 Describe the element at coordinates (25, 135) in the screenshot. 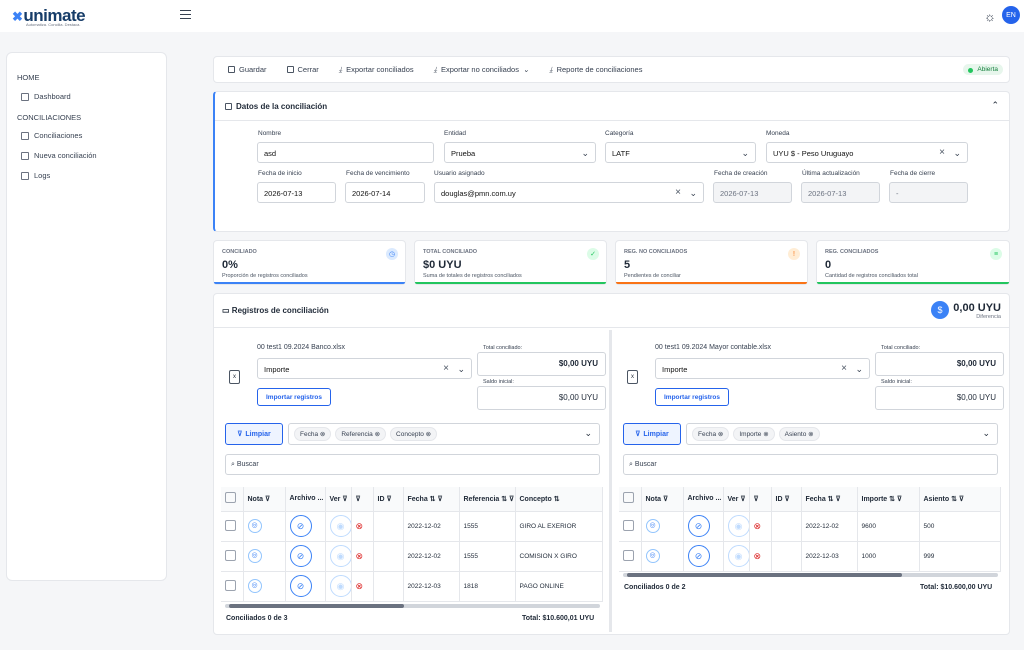

I see `copy-icon` at that location.